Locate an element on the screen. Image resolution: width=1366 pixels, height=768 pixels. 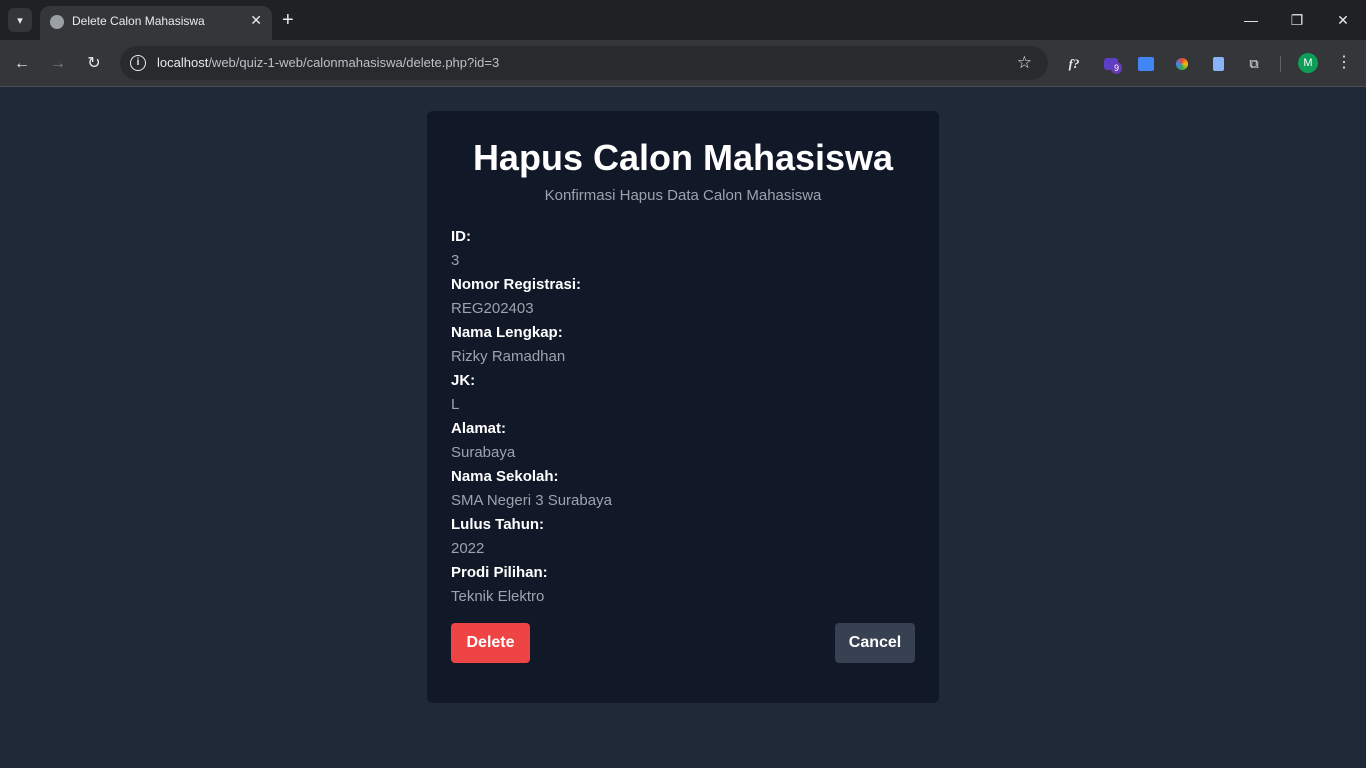
kebab-menu-icon: ⋮ is located at coordinates (1344, 62).